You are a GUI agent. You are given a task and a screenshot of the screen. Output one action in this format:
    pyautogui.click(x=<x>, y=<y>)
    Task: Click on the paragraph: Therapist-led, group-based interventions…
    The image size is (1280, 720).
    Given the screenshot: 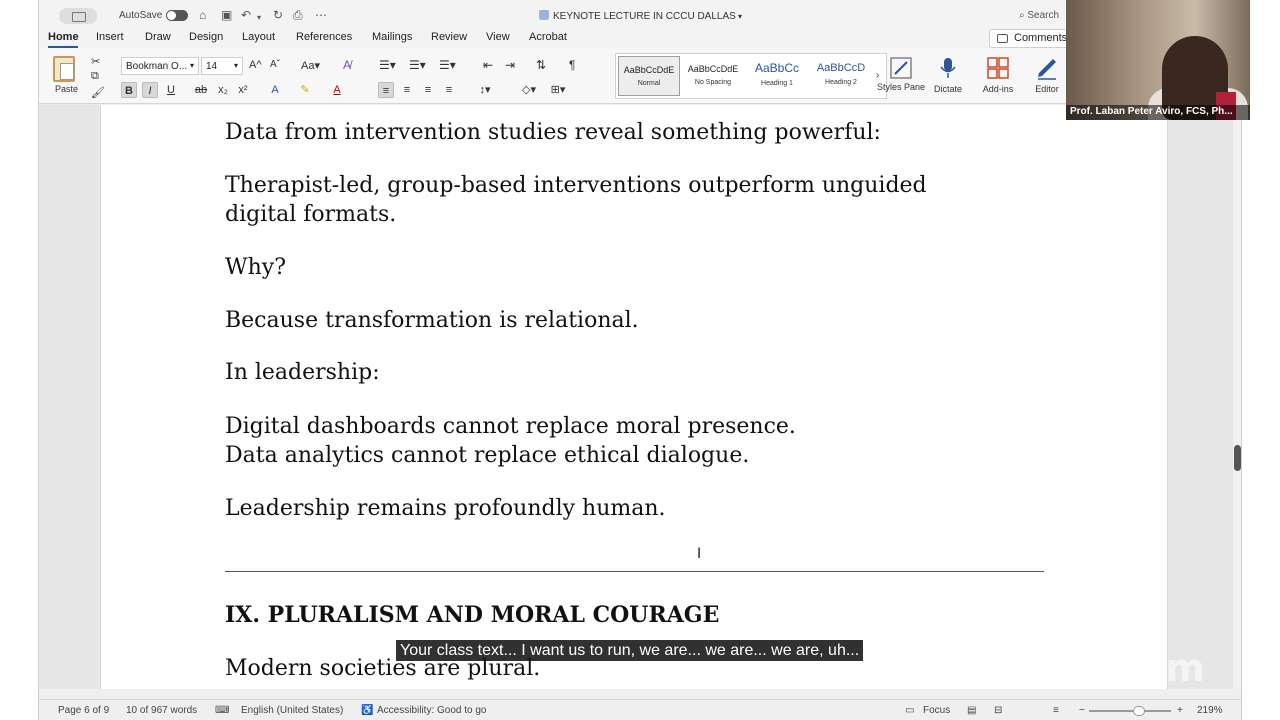 What is the action you would take?
    pyautogui.click(x=576, y=185)
    